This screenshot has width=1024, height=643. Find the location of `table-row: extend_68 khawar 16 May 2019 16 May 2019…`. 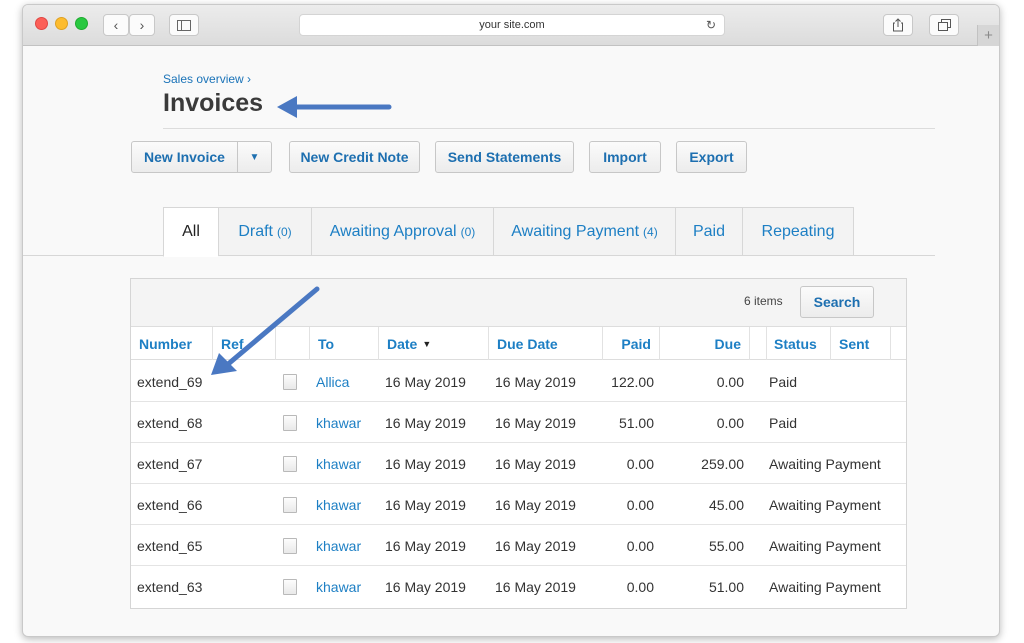

table-row: extend_68 khawar 16 May 2019 16 May 2019… is located at coordinates (518, 422).